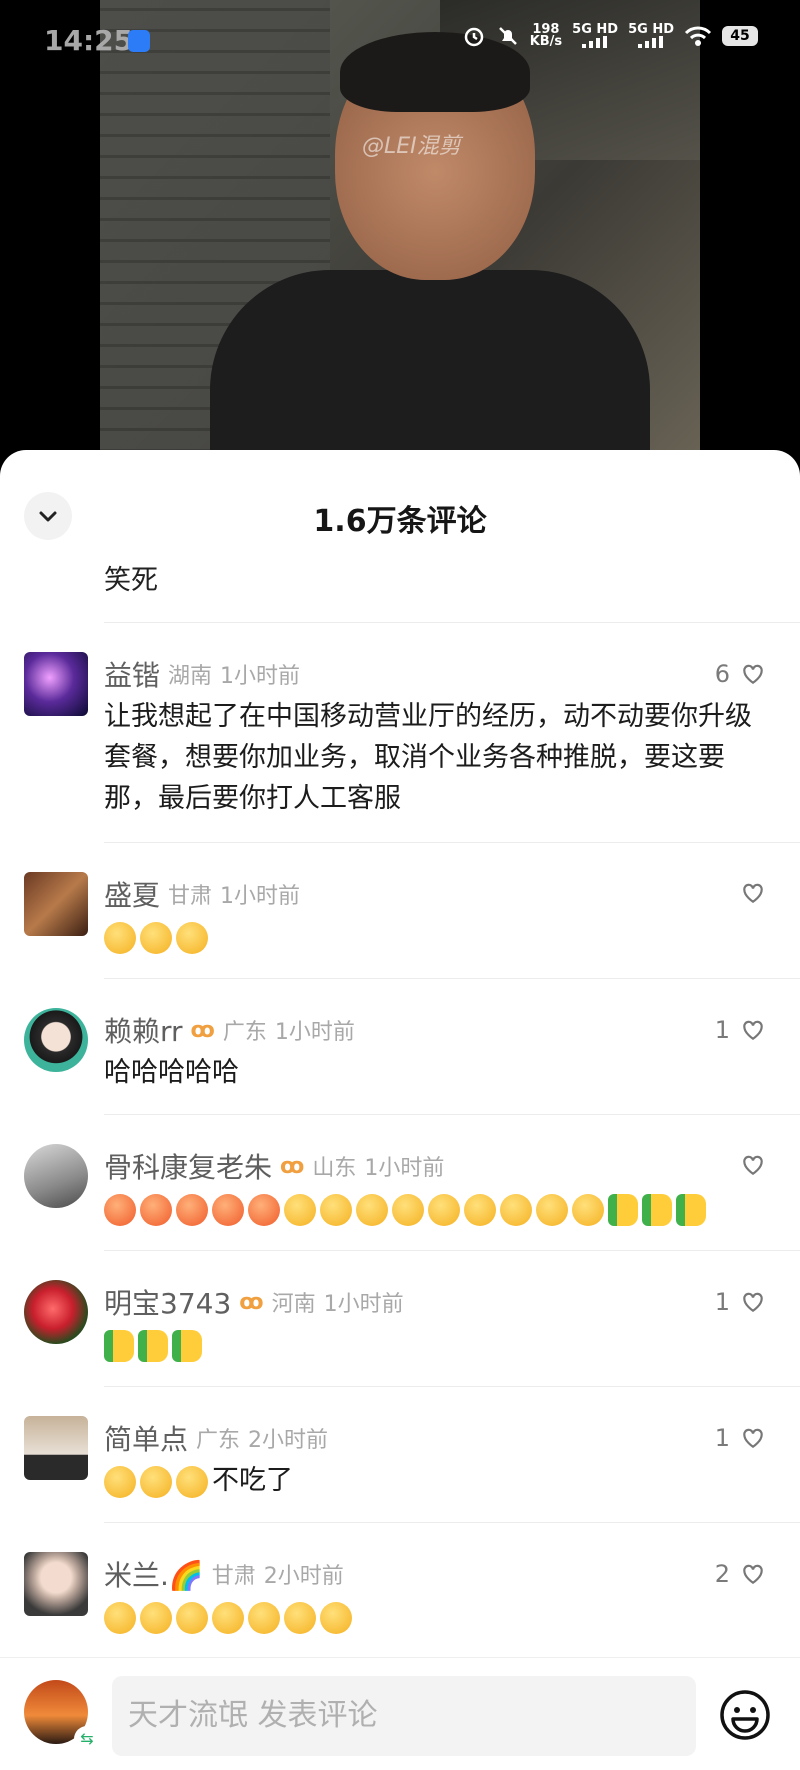 This screenshot has width=800, height=1770. Describe the element at coordinates (293, 1304) in the screenshot. I see `region: 河南` at that location.